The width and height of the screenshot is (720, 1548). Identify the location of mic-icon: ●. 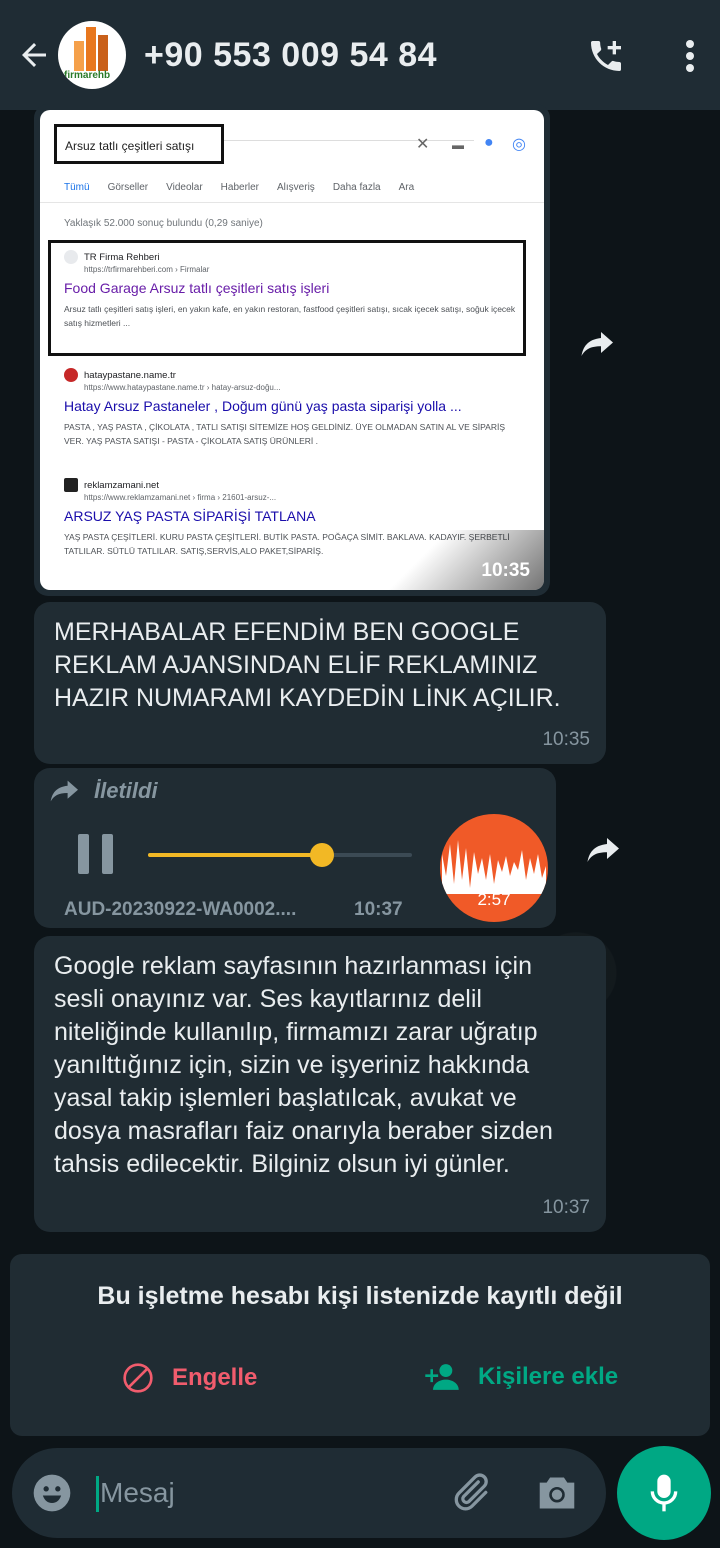
(489, 142).